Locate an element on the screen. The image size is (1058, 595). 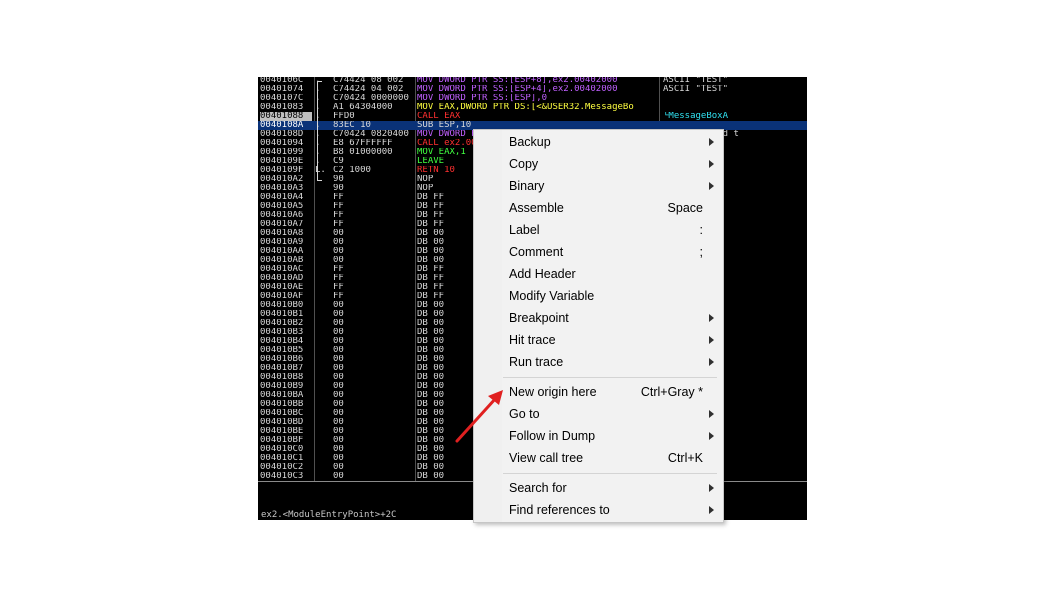
address-cell: 004010A2 is located at coordinates (282, 179).